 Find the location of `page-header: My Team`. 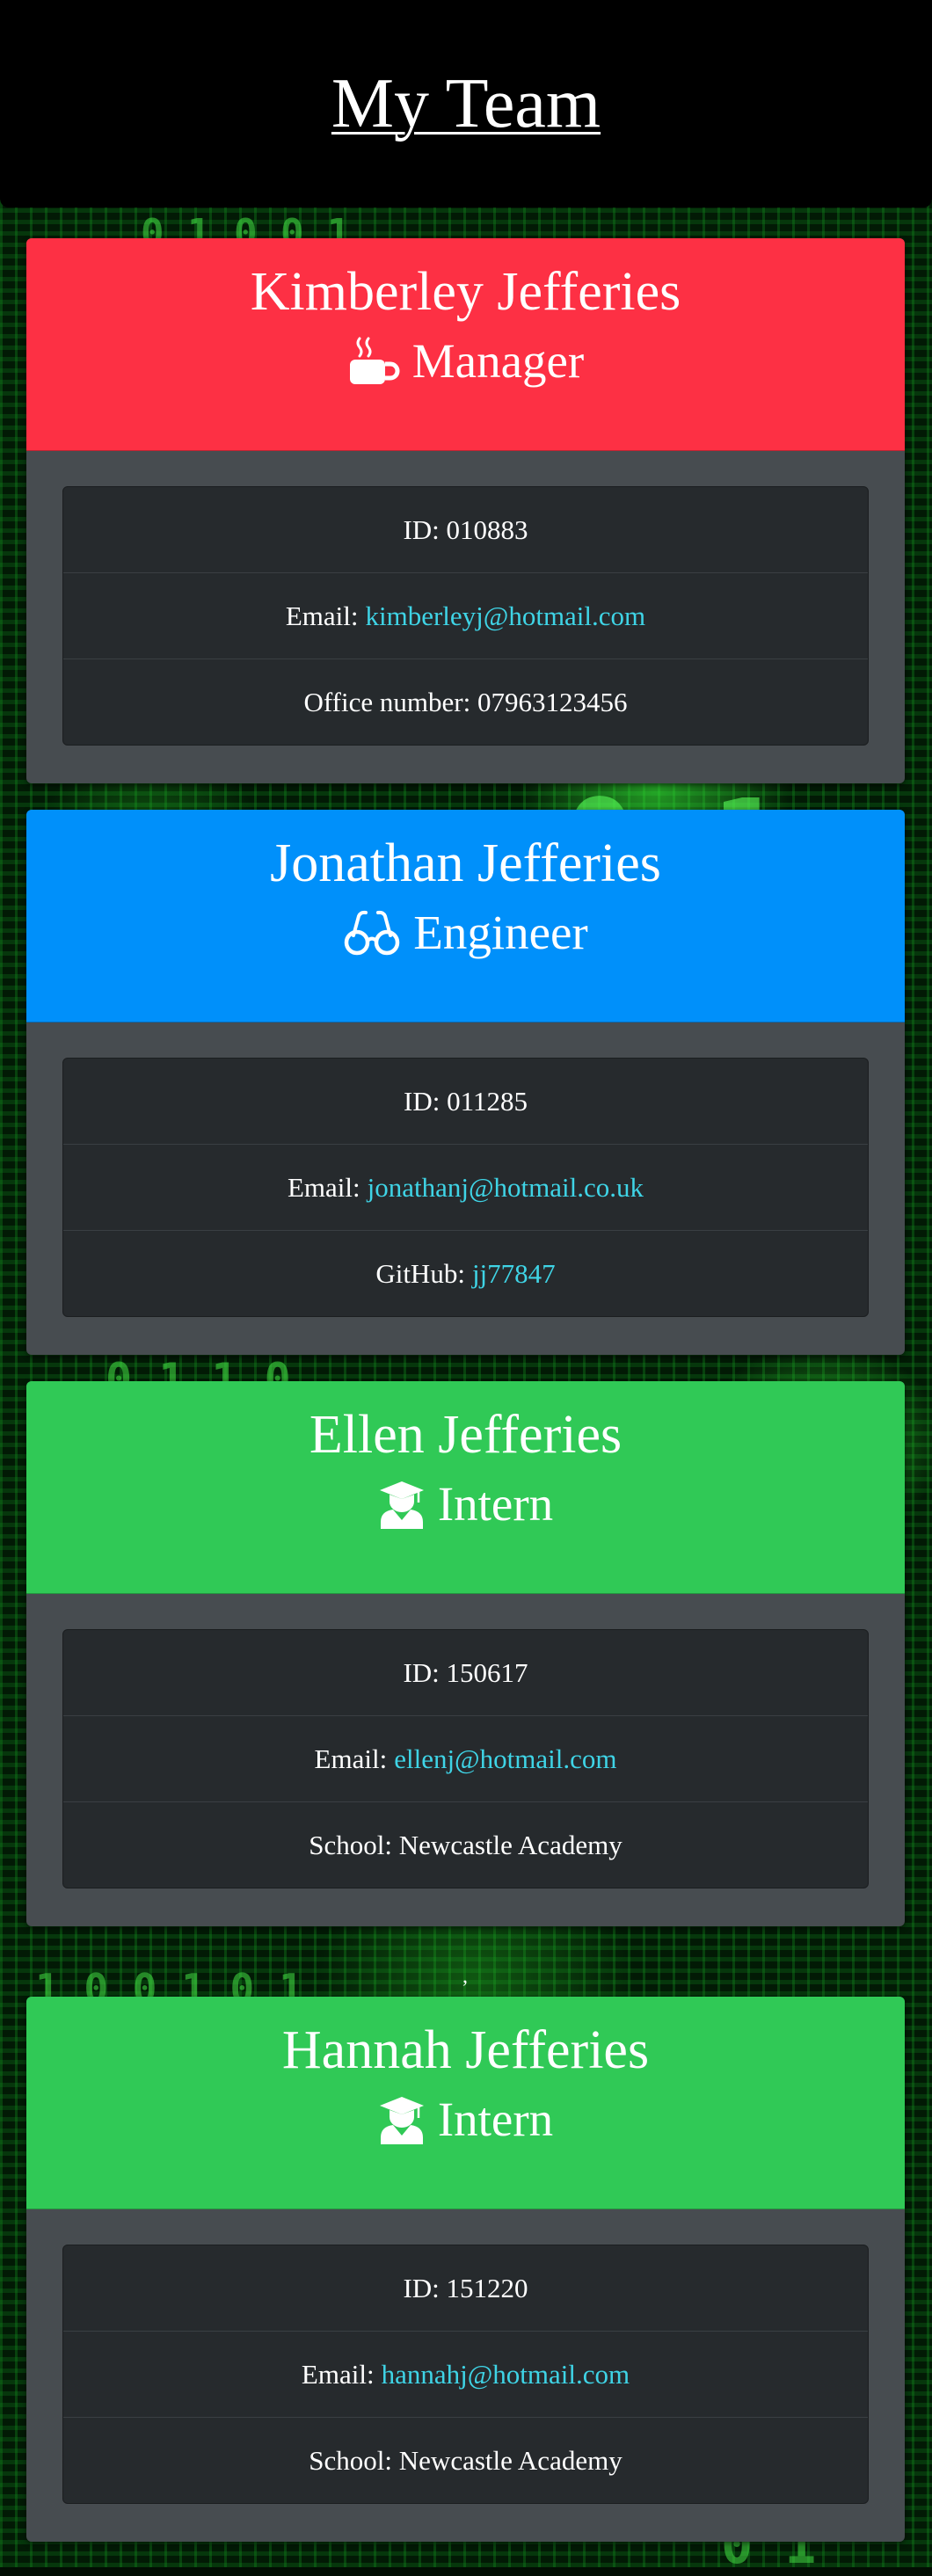

page-header: My Team is located at coordinates (466, 103).